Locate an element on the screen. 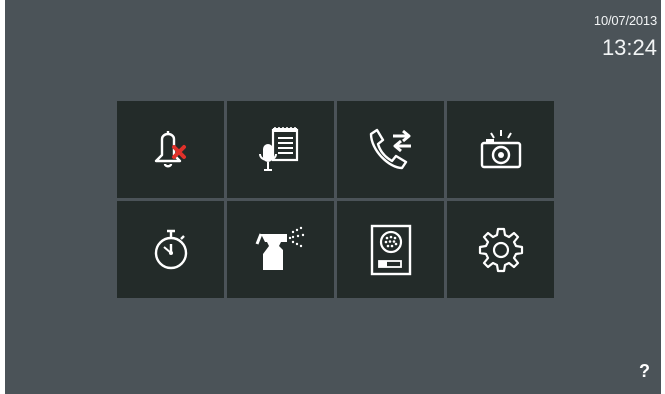 This screenshot has height=394, width=665. tile-do-not-disturb is located at coordinates (170, 149).